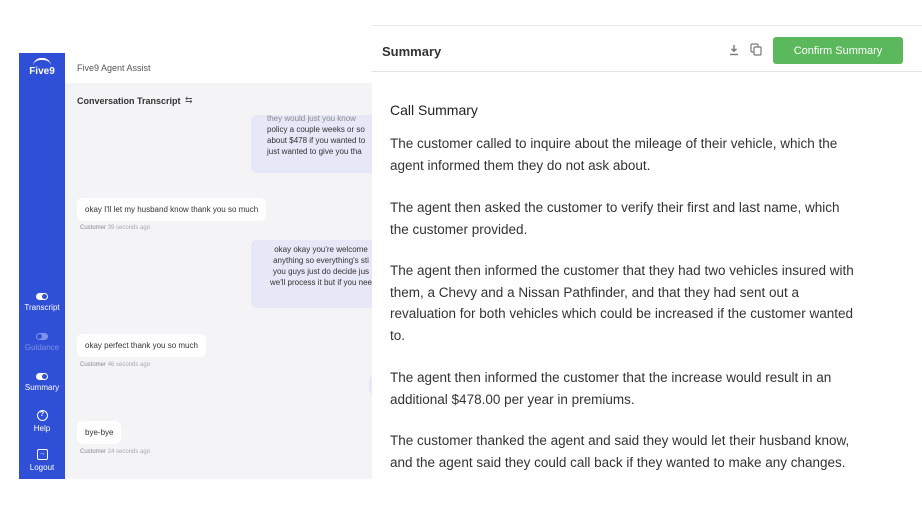 The width and height of the screenshot is (922, 511). What do you see at coordinates (42, 428) in the screenshot?
I see `sidebar-item-label: Help` at bounding box center [42, 428].